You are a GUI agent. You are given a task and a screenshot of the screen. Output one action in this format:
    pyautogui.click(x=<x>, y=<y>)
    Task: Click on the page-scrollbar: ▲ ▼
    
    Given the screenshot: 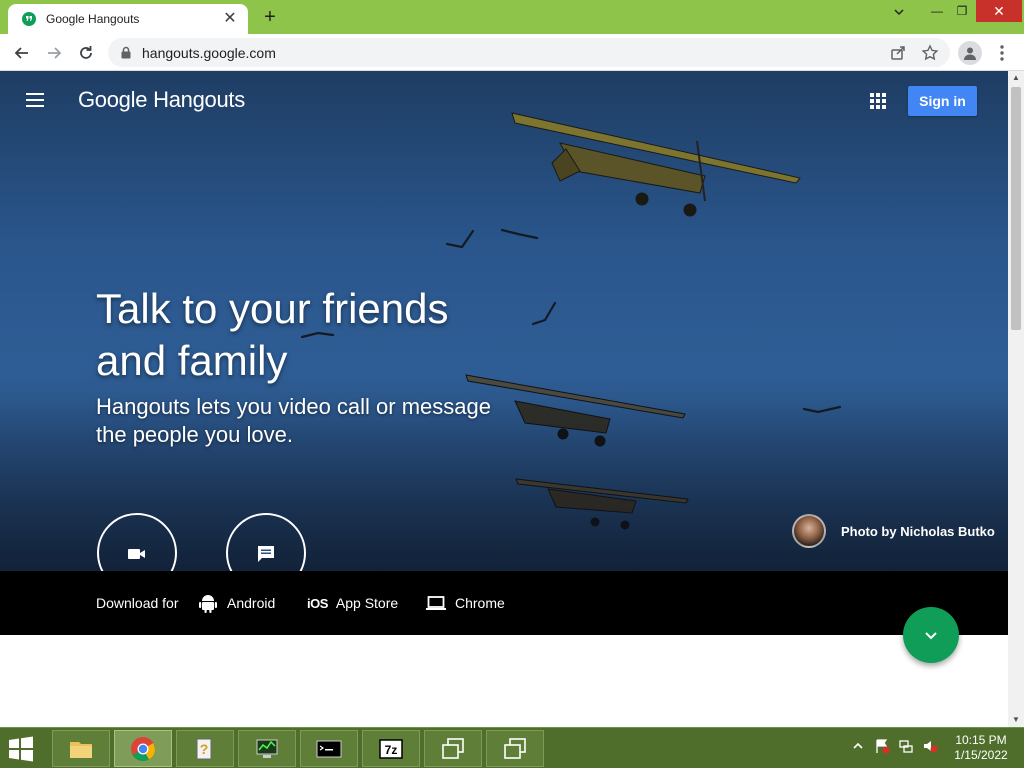 What is the action you would take?
    pyautogui.click(x=1016, y=399)
    